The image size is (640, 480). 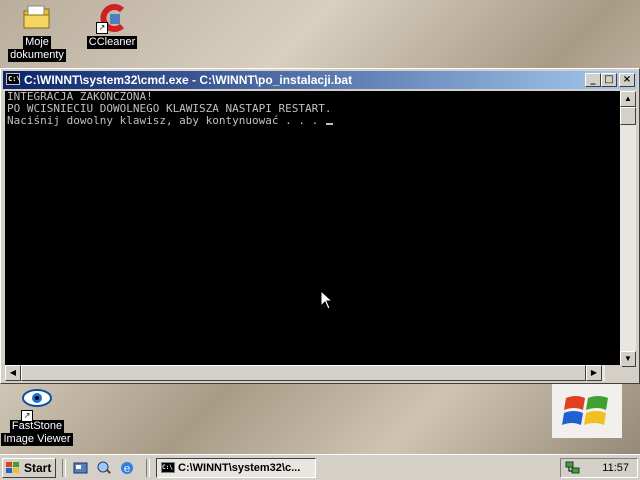 I want to click on vertical-scrollbar: ▲ ▼, so click(x=628, y=229).